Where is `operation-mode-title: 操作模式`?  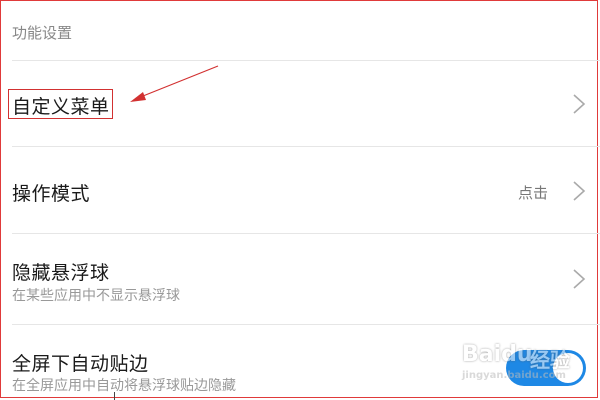
operation-mode-title: 操作模式 is located at coordinates (51, 194).